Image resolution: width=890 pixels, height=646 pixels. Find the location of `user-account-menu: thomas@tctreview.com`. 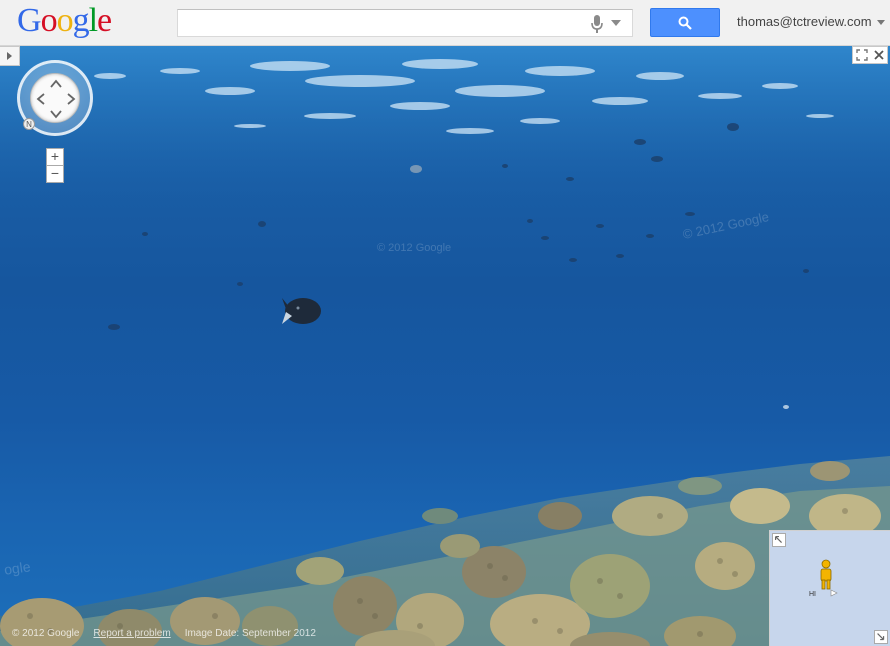

user-account-menu: thomas@tctreview.com is located at coordinates (811, 21).